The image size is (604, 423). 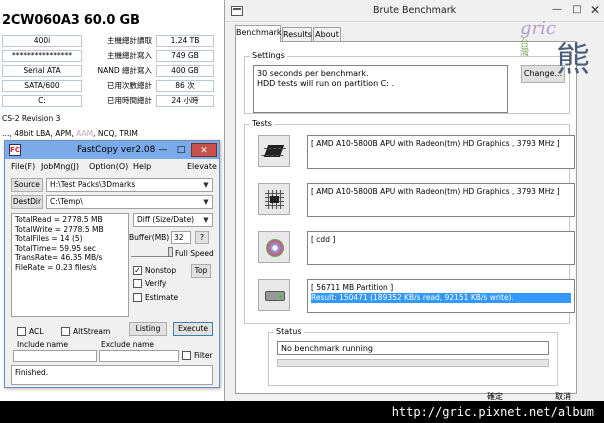 I want to click on info-left-value: 400i, so click(x=42, y=41).